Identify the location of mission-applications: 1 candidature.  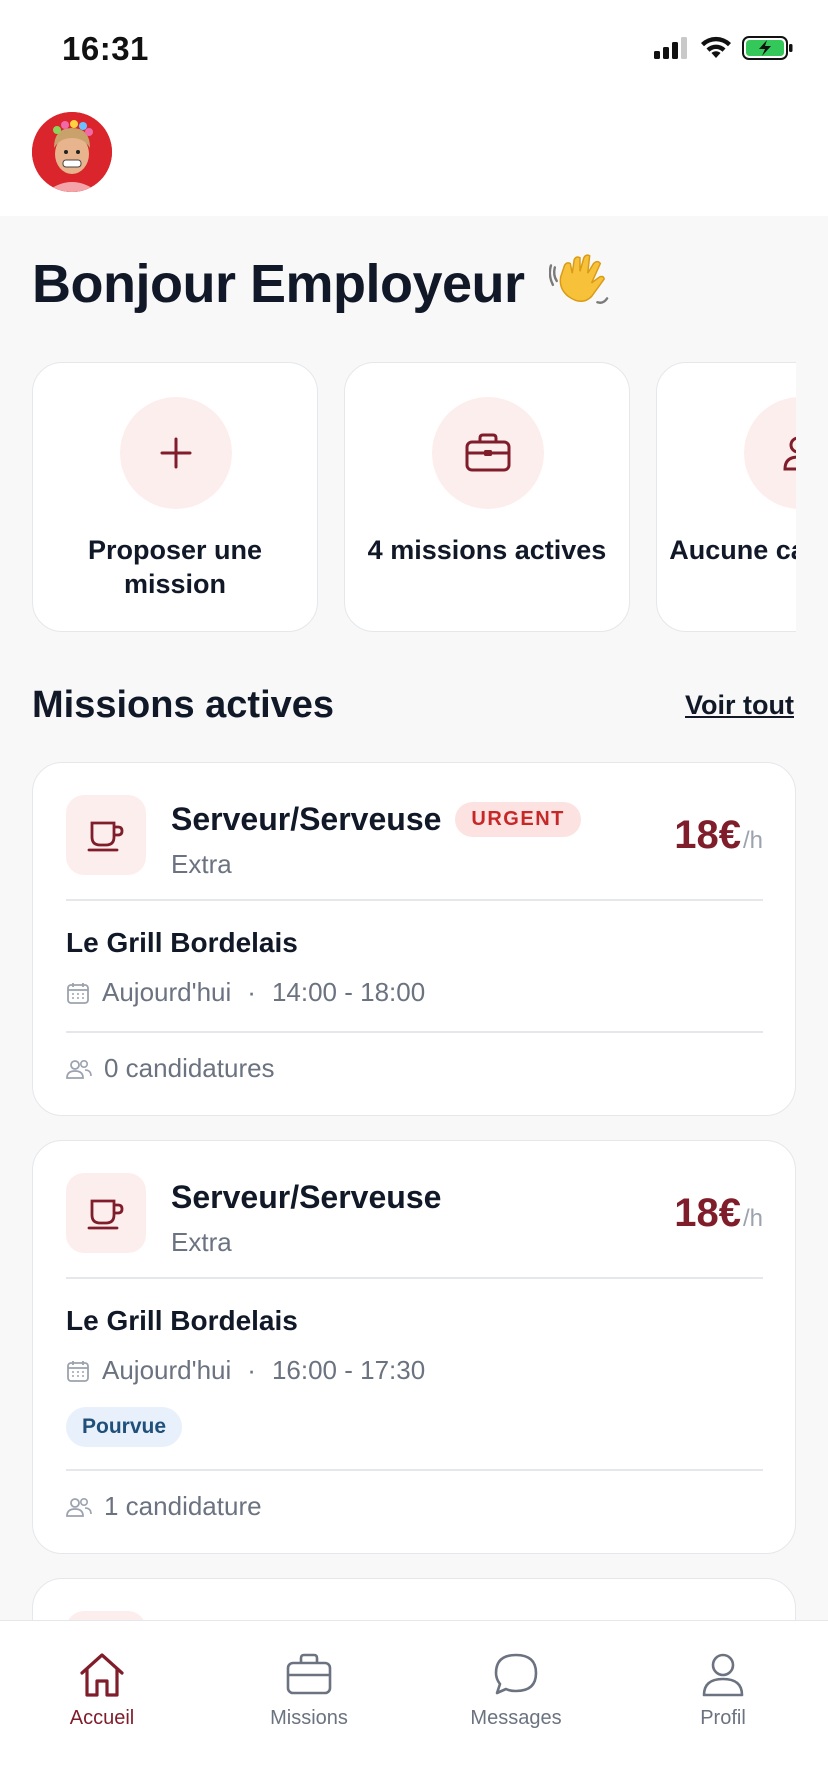
(164, 1506).